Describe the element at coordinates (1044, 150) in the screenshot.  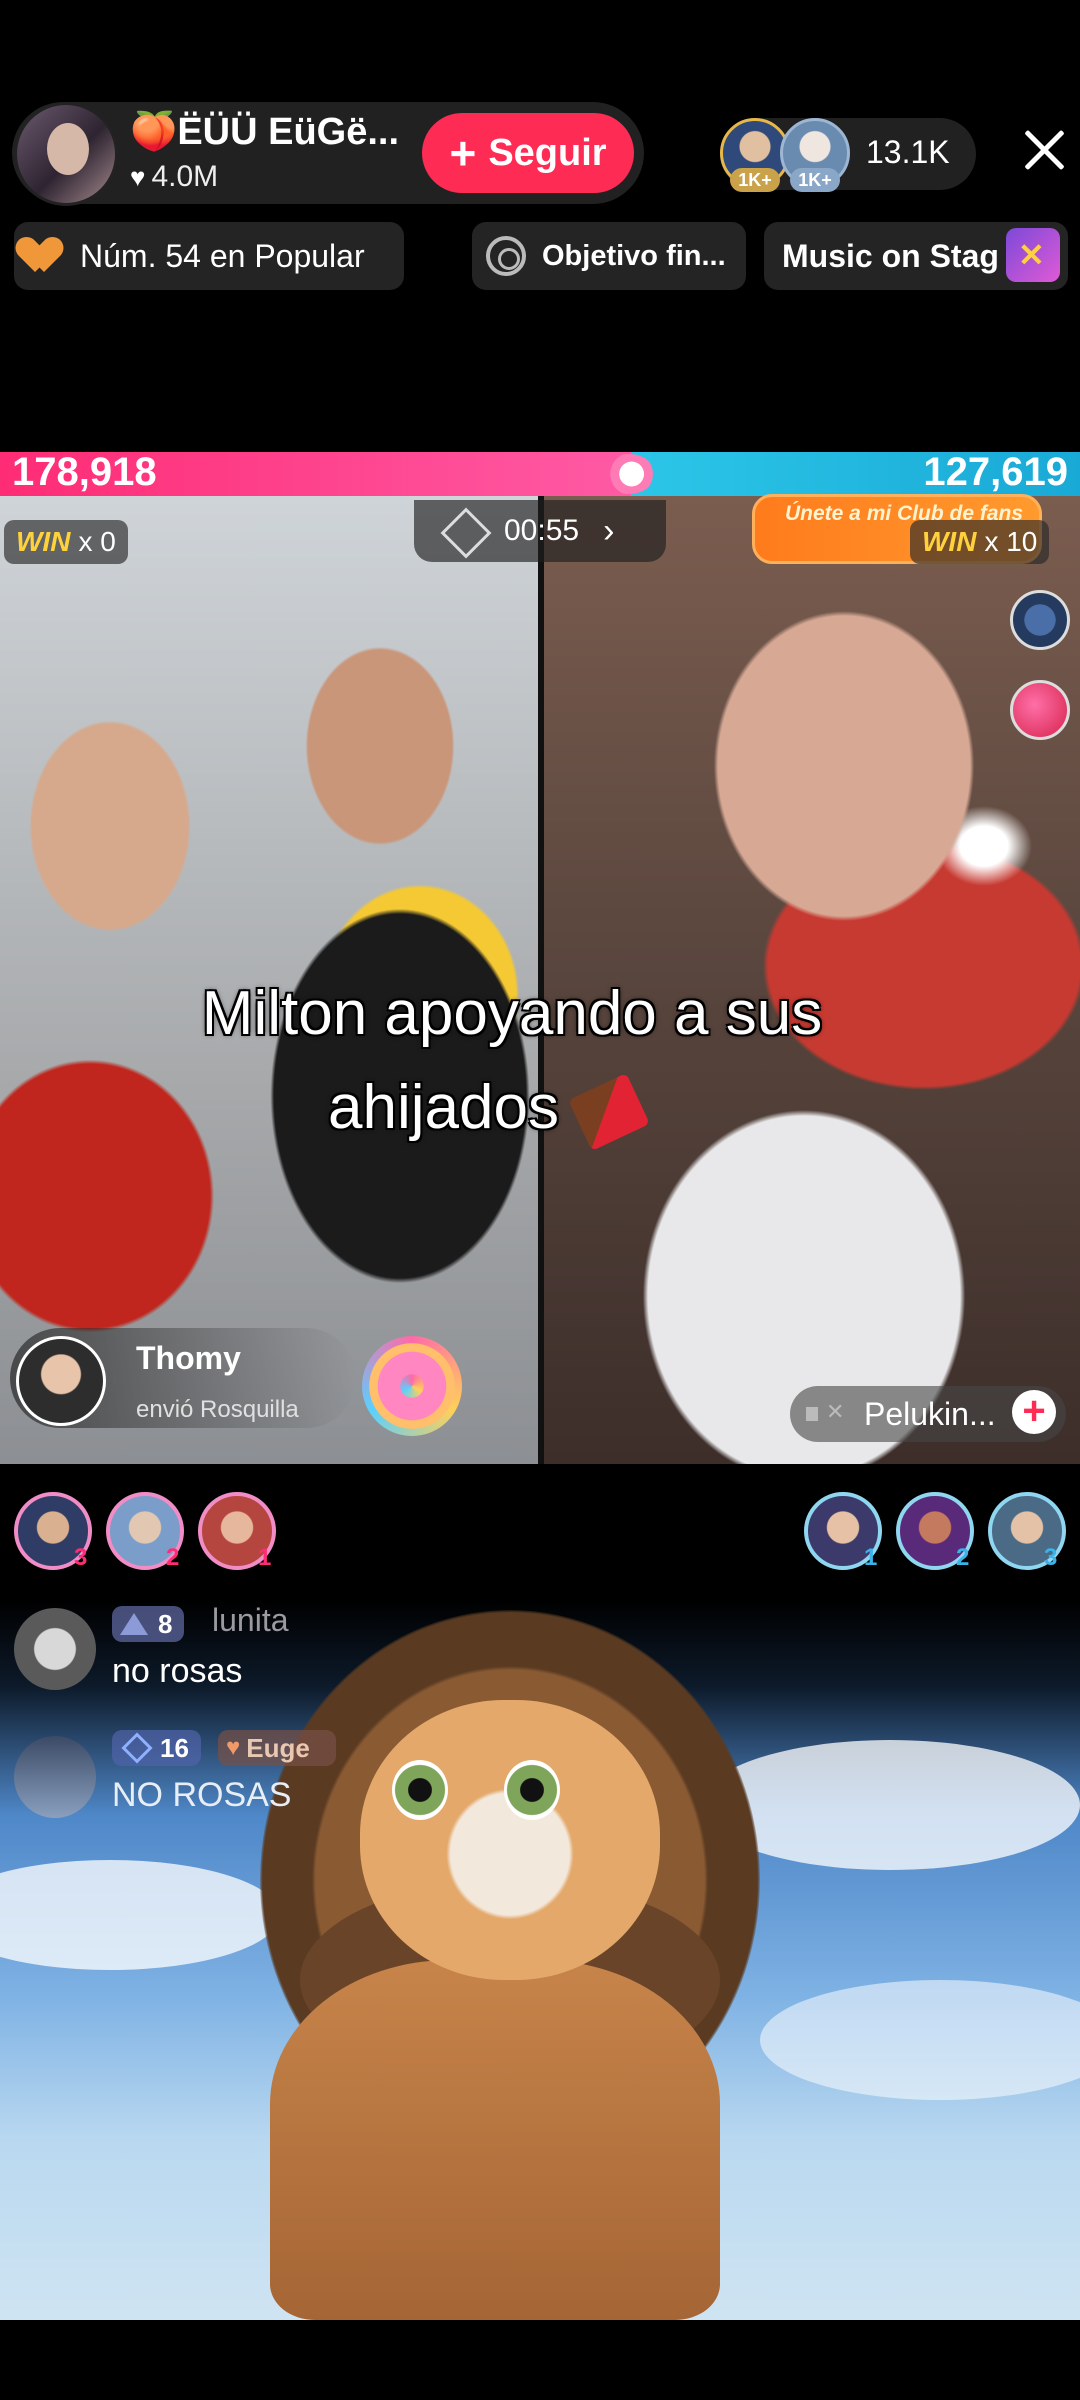
I see `close-icon` at that location.